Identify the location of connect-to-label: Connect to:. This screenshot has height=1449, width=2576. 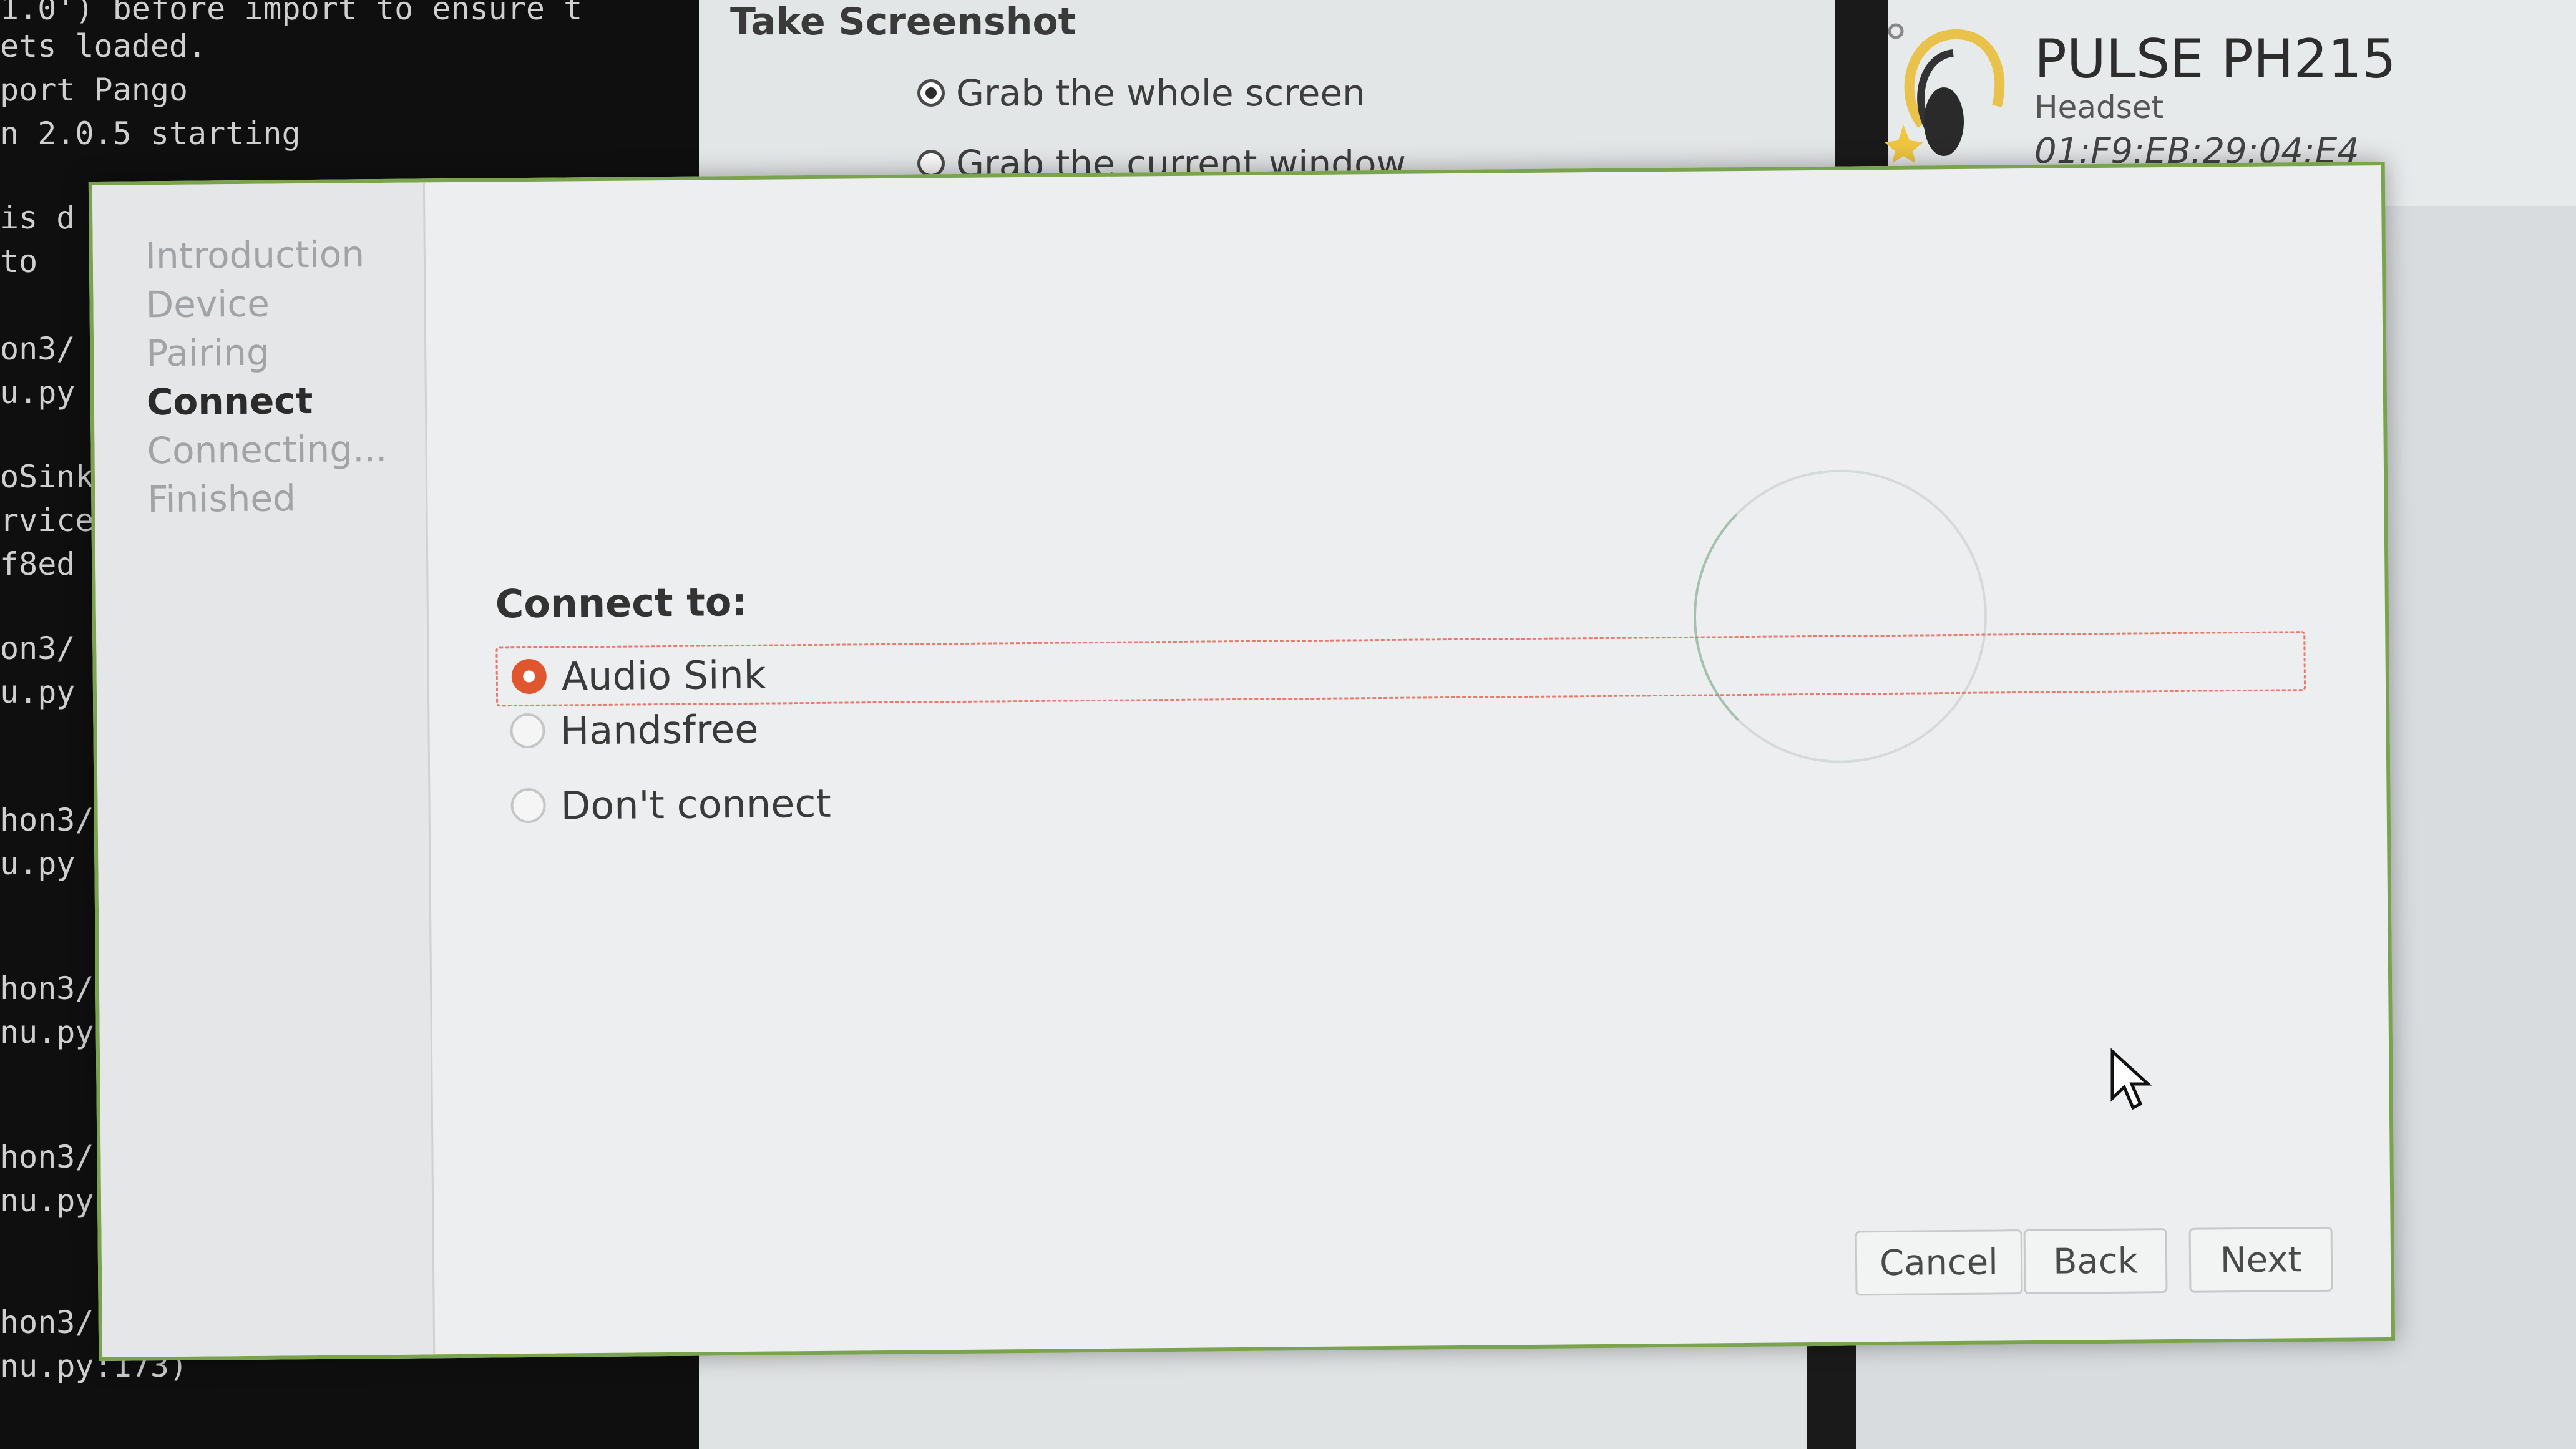
(621, 602).